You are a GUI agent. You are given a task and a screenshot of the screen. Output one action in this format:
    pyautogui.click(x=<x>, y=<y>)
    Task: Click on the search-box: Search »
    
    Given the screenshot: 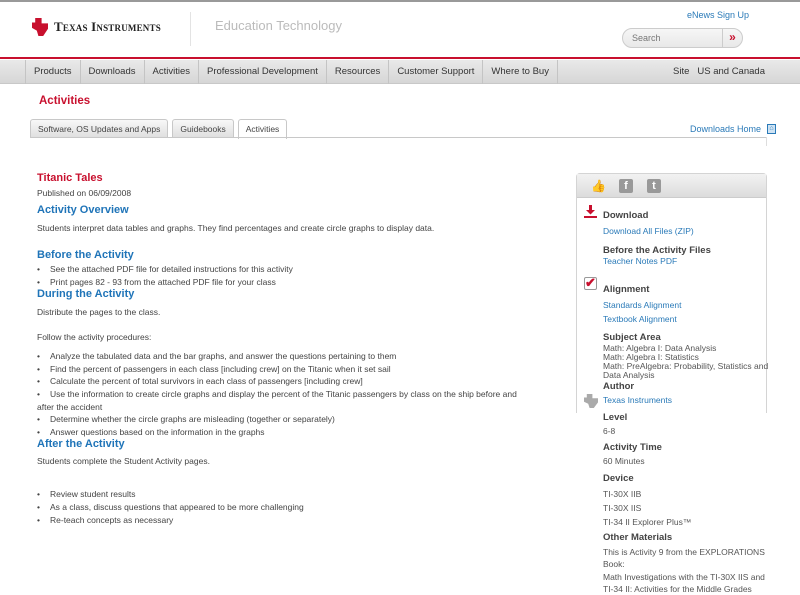 What is the action you would take?
    pyautogui.click(x=682, y=38)
    